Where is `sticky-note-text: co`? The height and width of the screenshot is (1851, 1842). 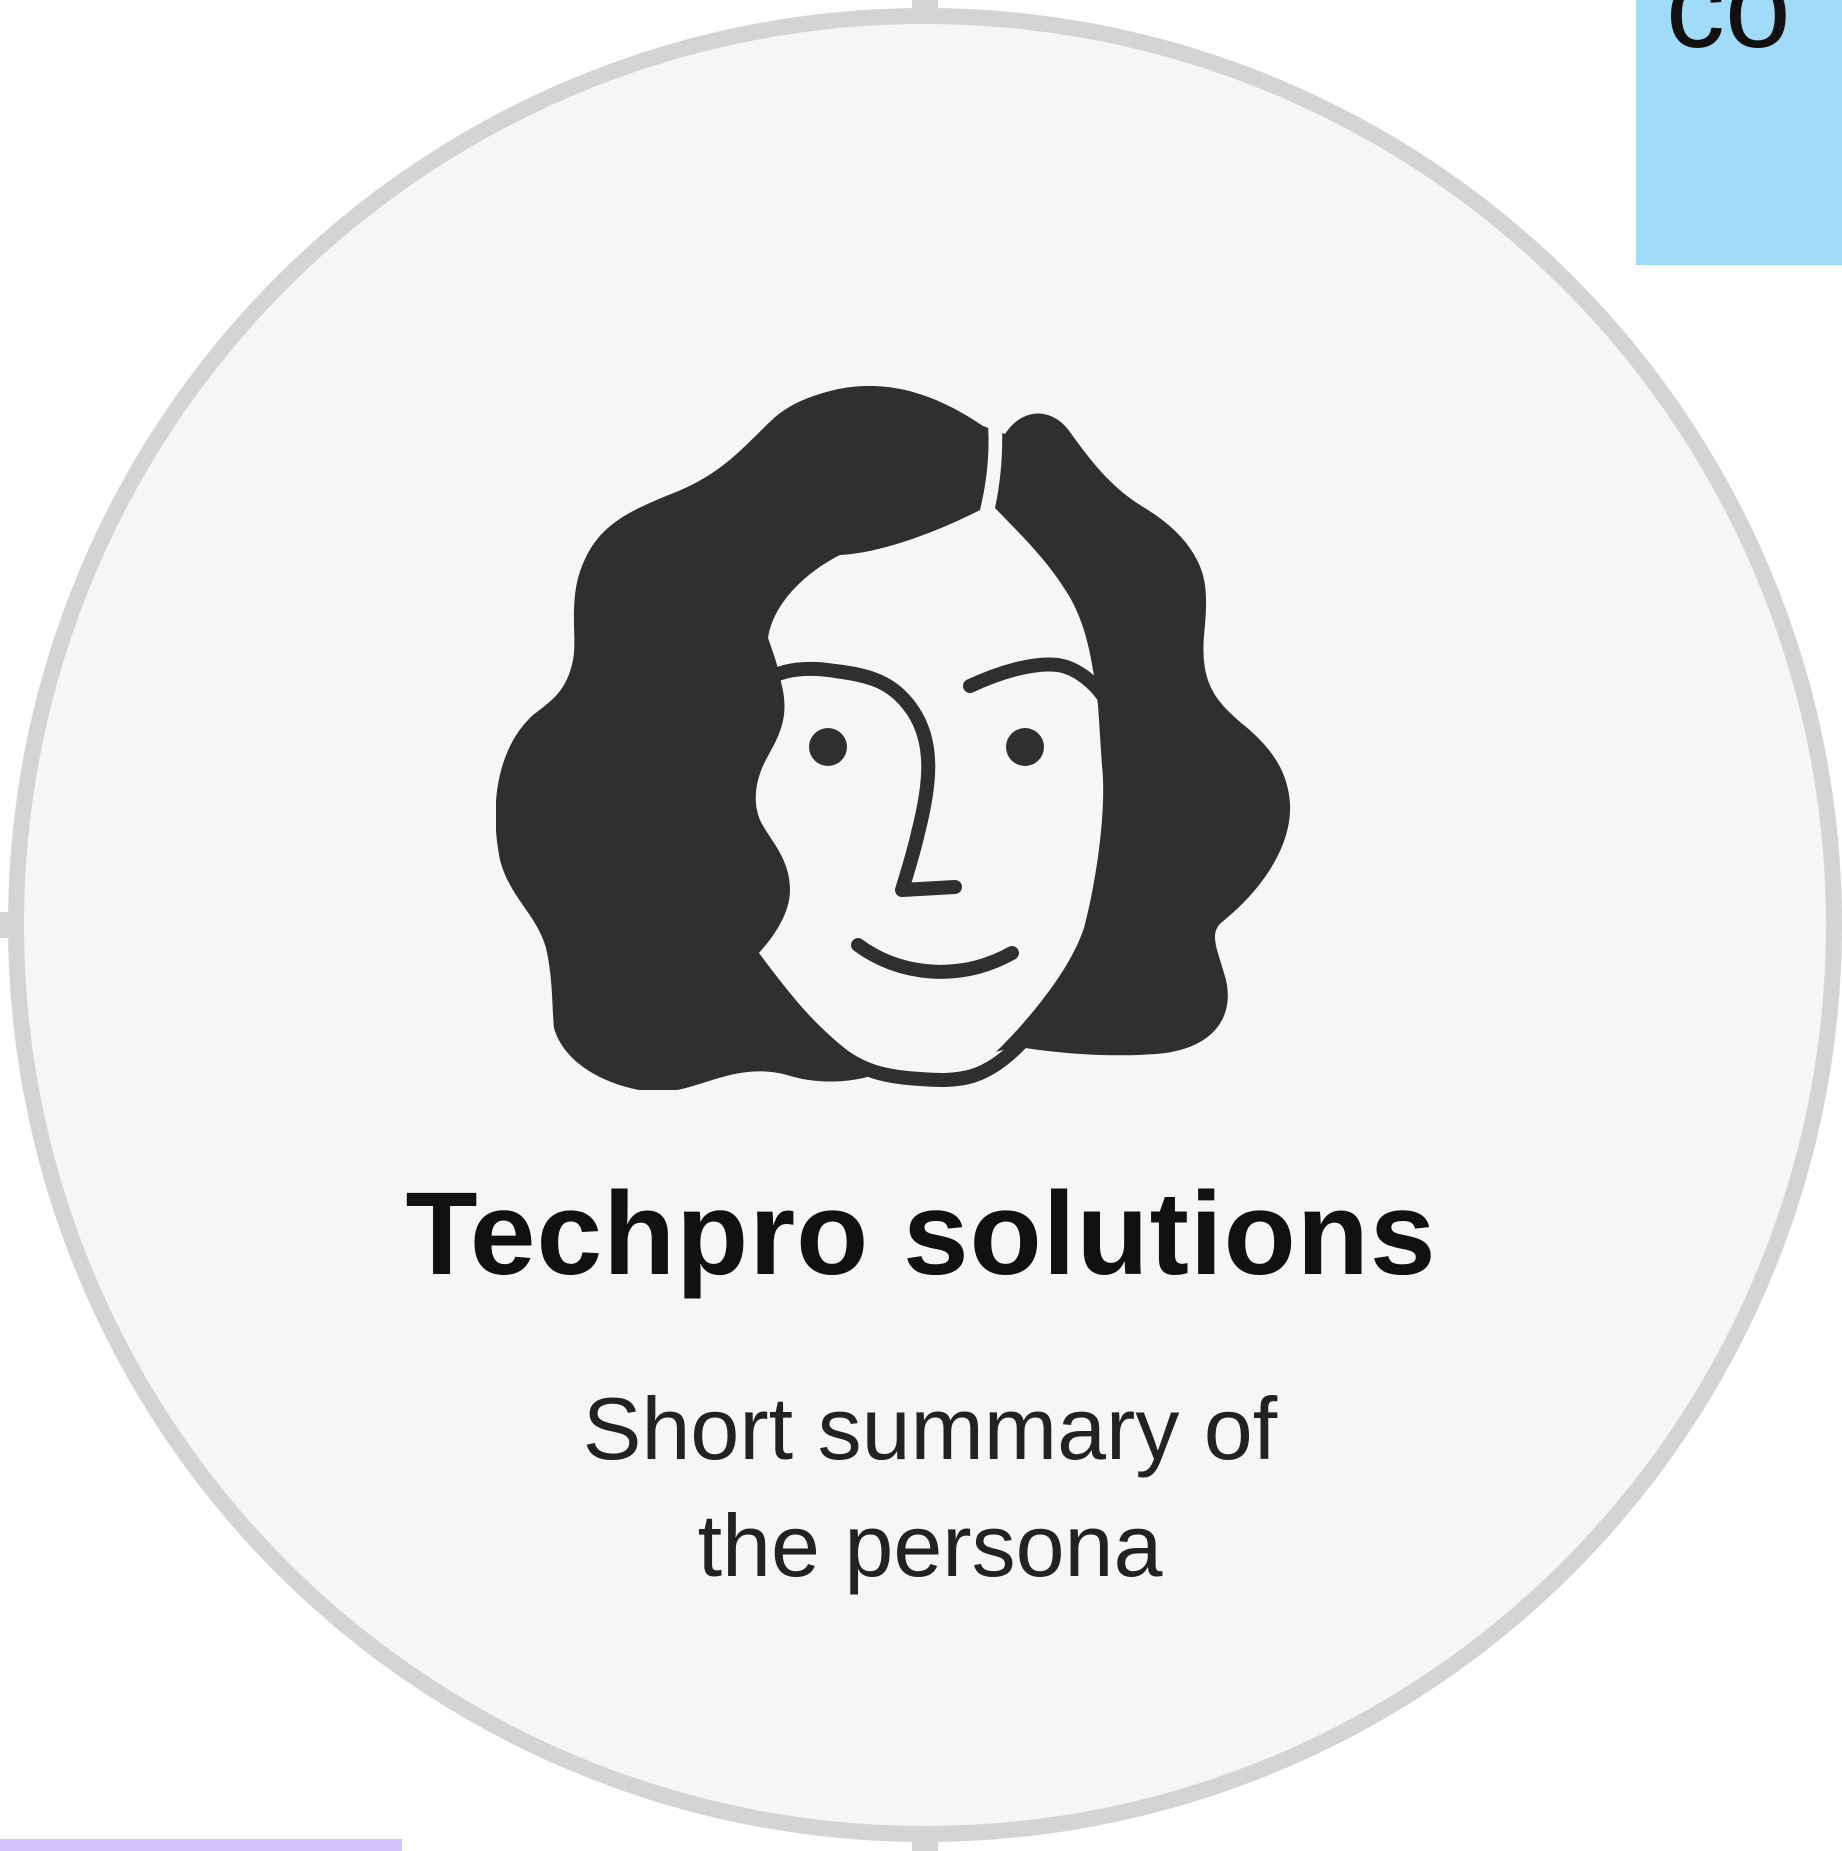 sticky-note-text: co is located at coordinates (1728, 36).